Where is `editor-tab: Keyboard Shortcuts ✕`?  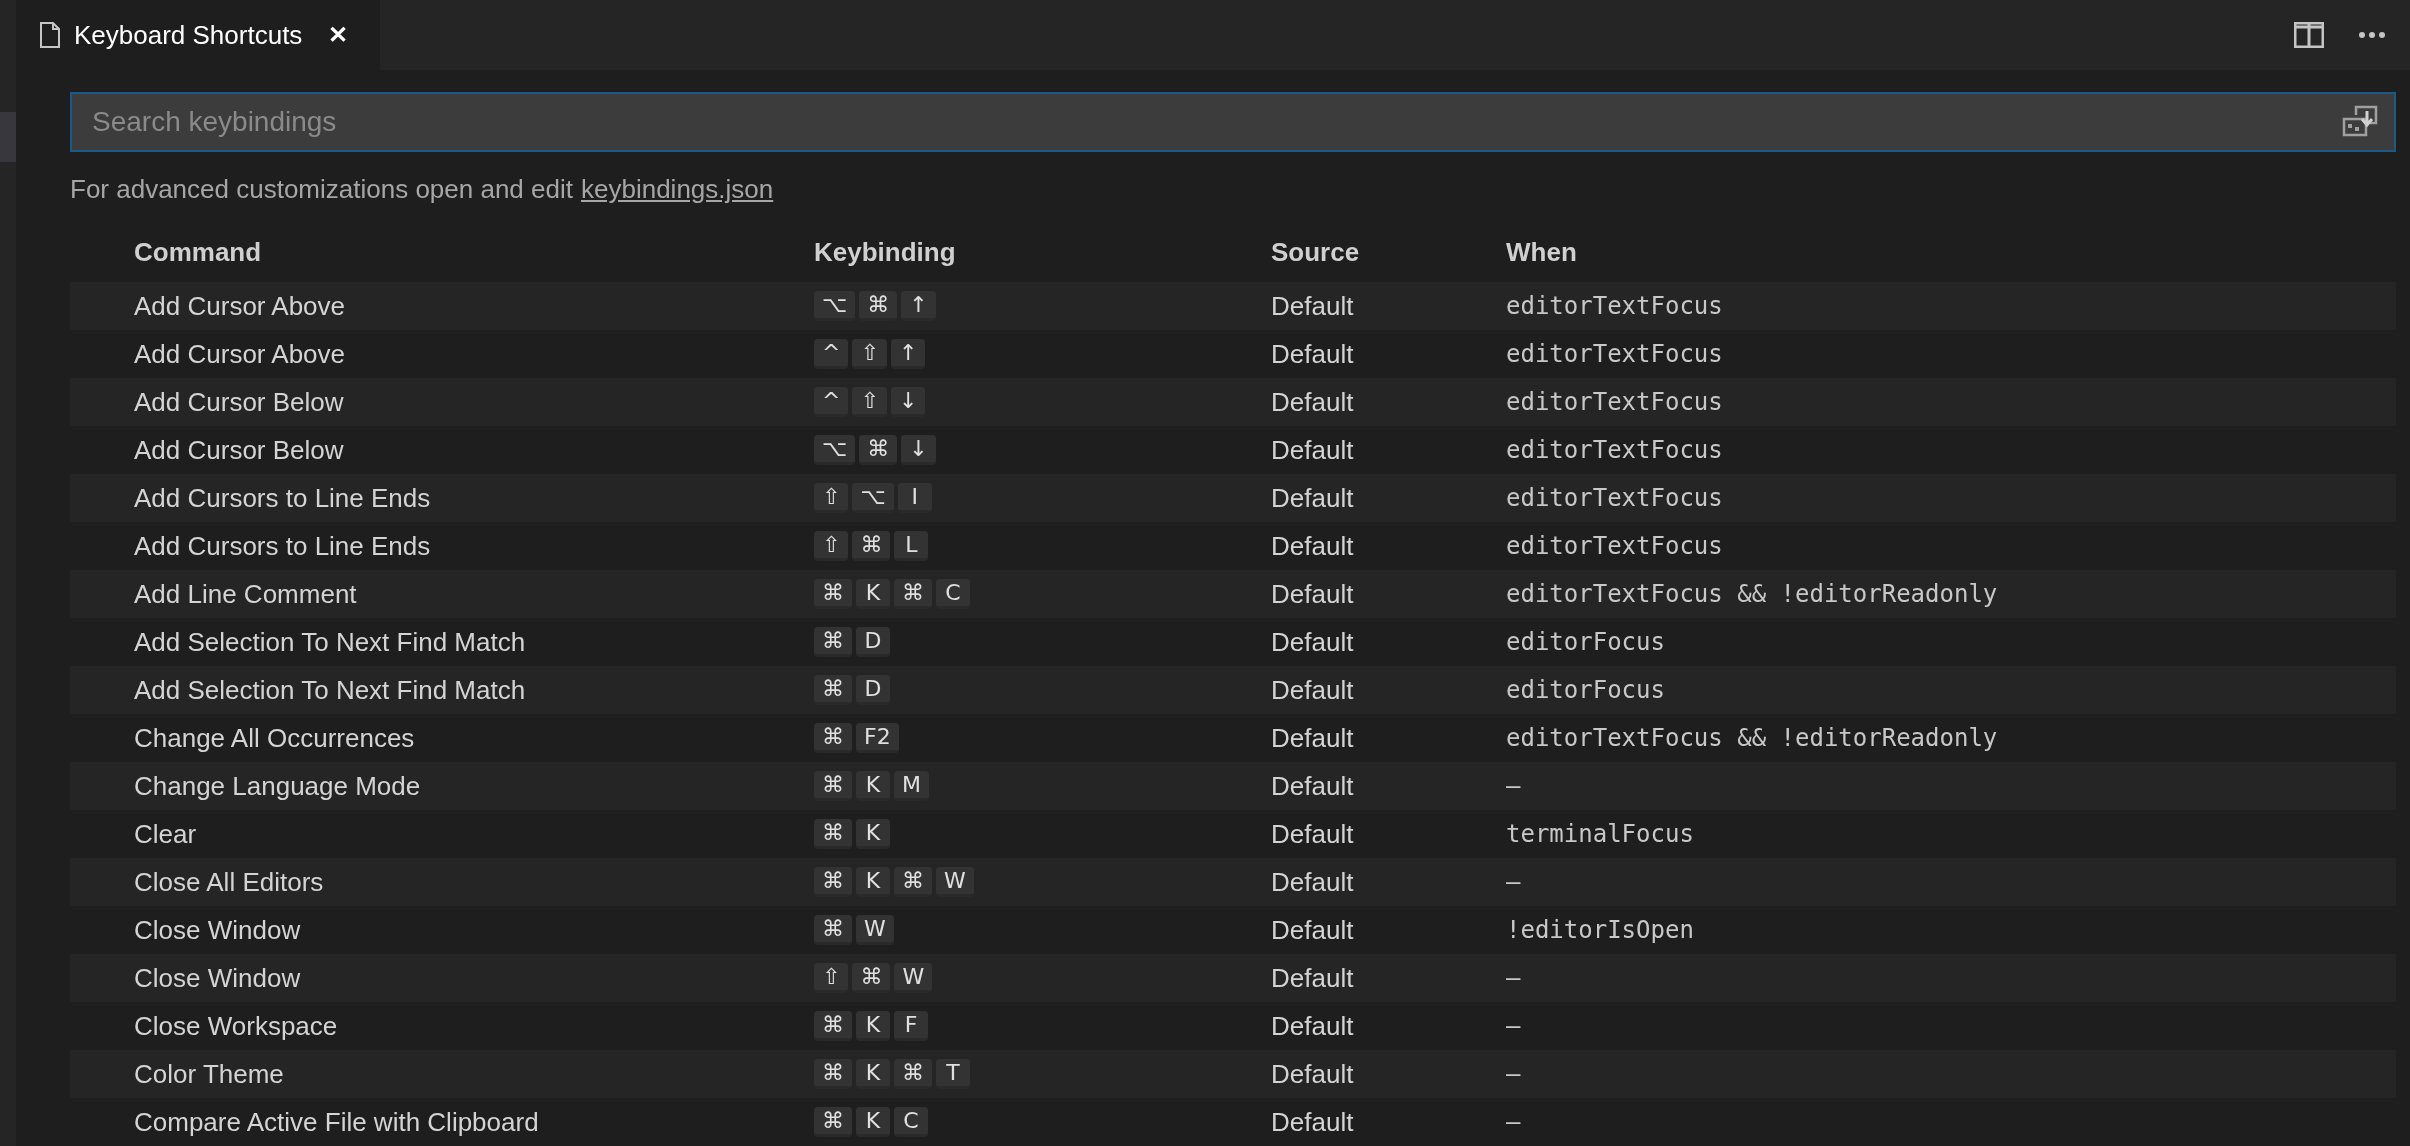
editor-tab: Keyboard Shortcuts ✕ is located at coordinates (198, 35).